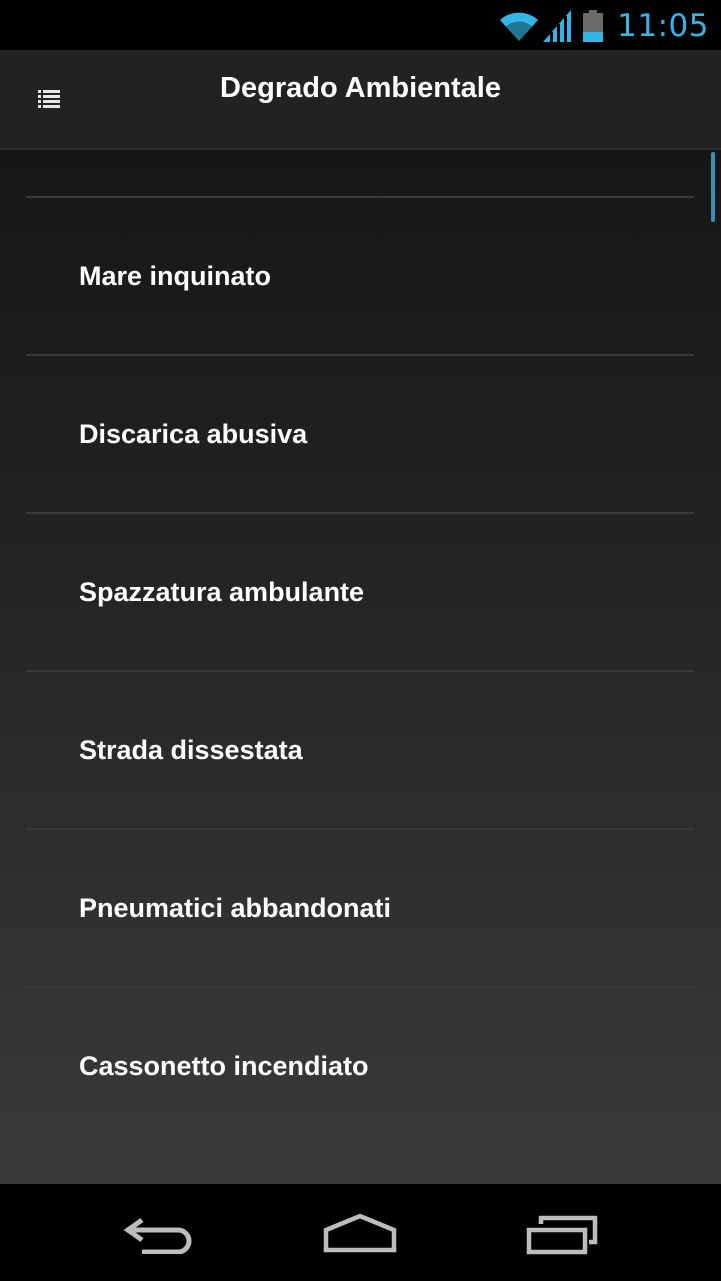 This screenshot has width=721, height=1281. Describe the element at coordinates (563, 1237) in the screenshot. I see `recent-apps-icon` at that location.